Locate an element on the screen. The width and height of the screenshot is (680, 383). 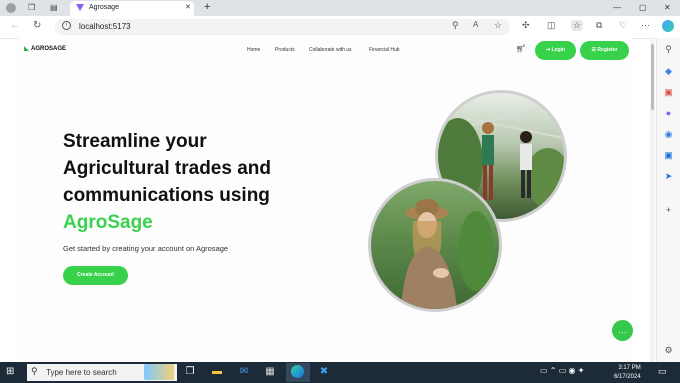
sidebar-settings-icon: ⚙ is located at coordinates (668, 350).